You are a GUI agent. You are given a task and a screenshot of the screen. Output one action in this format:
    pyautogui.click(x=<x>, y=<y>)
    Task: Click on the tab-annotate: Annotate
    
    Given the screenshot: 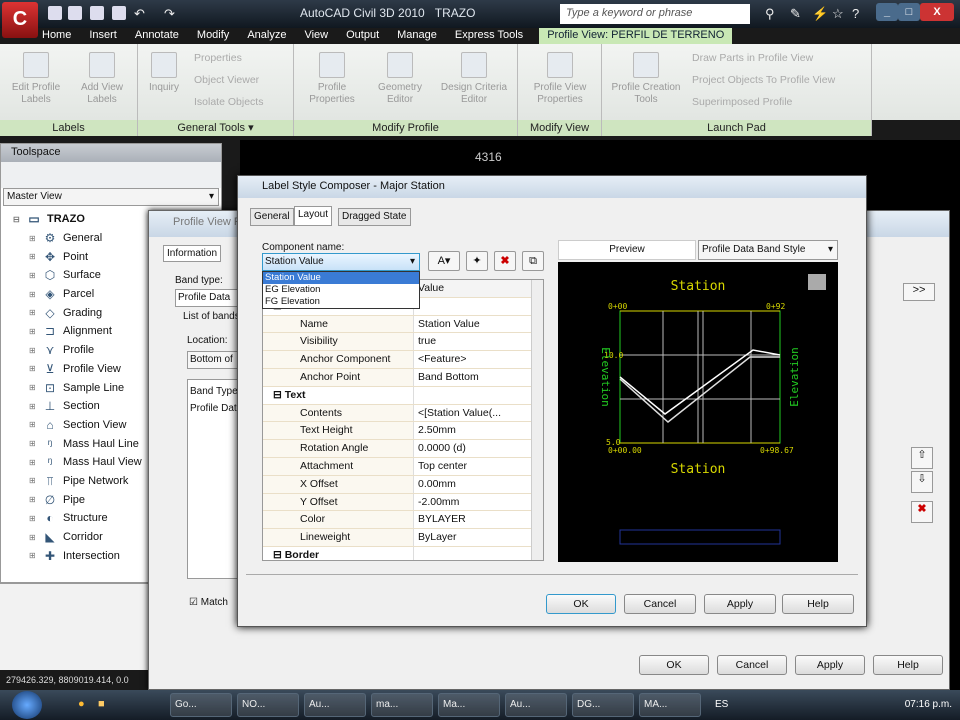 What is the action you would take?
    pyautogui.click(x=157, y=36)
    